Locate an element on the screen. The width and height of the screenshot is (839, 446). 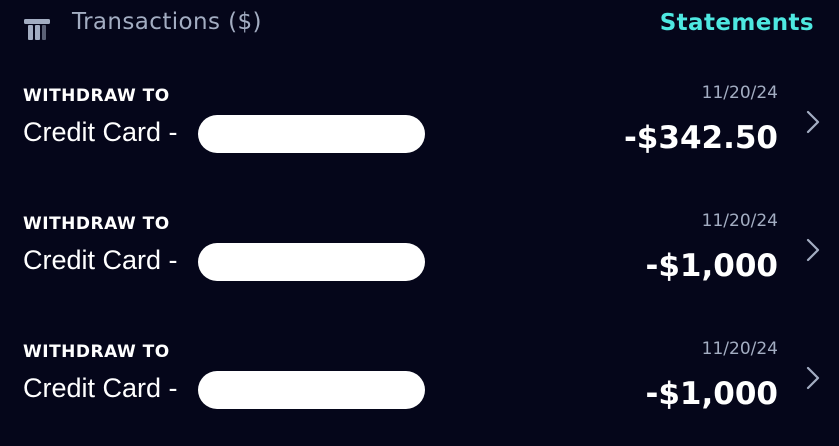
bank-icon is located at coordinates (37, 29).